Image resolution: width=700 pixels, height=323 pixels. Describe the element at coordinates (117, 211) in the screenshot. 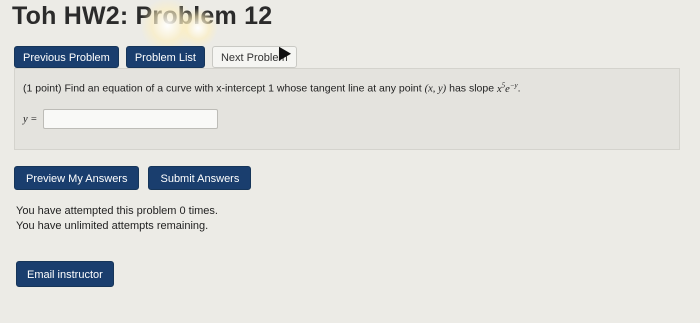

I see `attempted-count-text: You have attempted this problem 0 times.` at that location.